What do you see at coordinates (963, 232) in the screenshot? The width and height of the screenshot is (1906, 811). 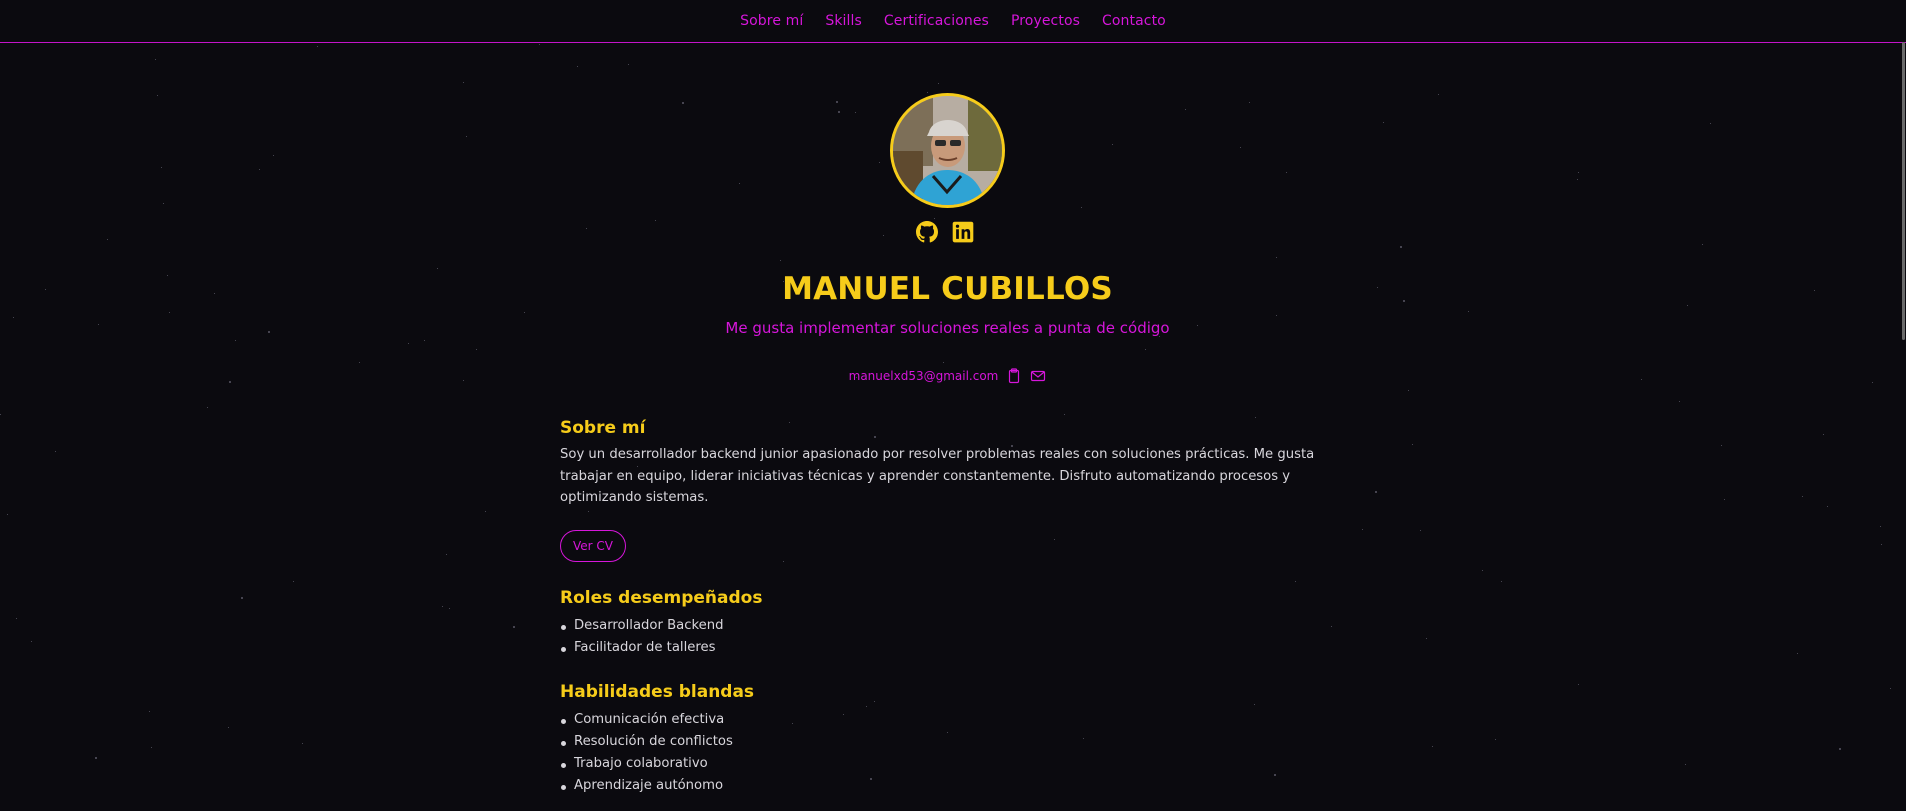 I see `linkedin-icon` at bounding box center [963, 232].